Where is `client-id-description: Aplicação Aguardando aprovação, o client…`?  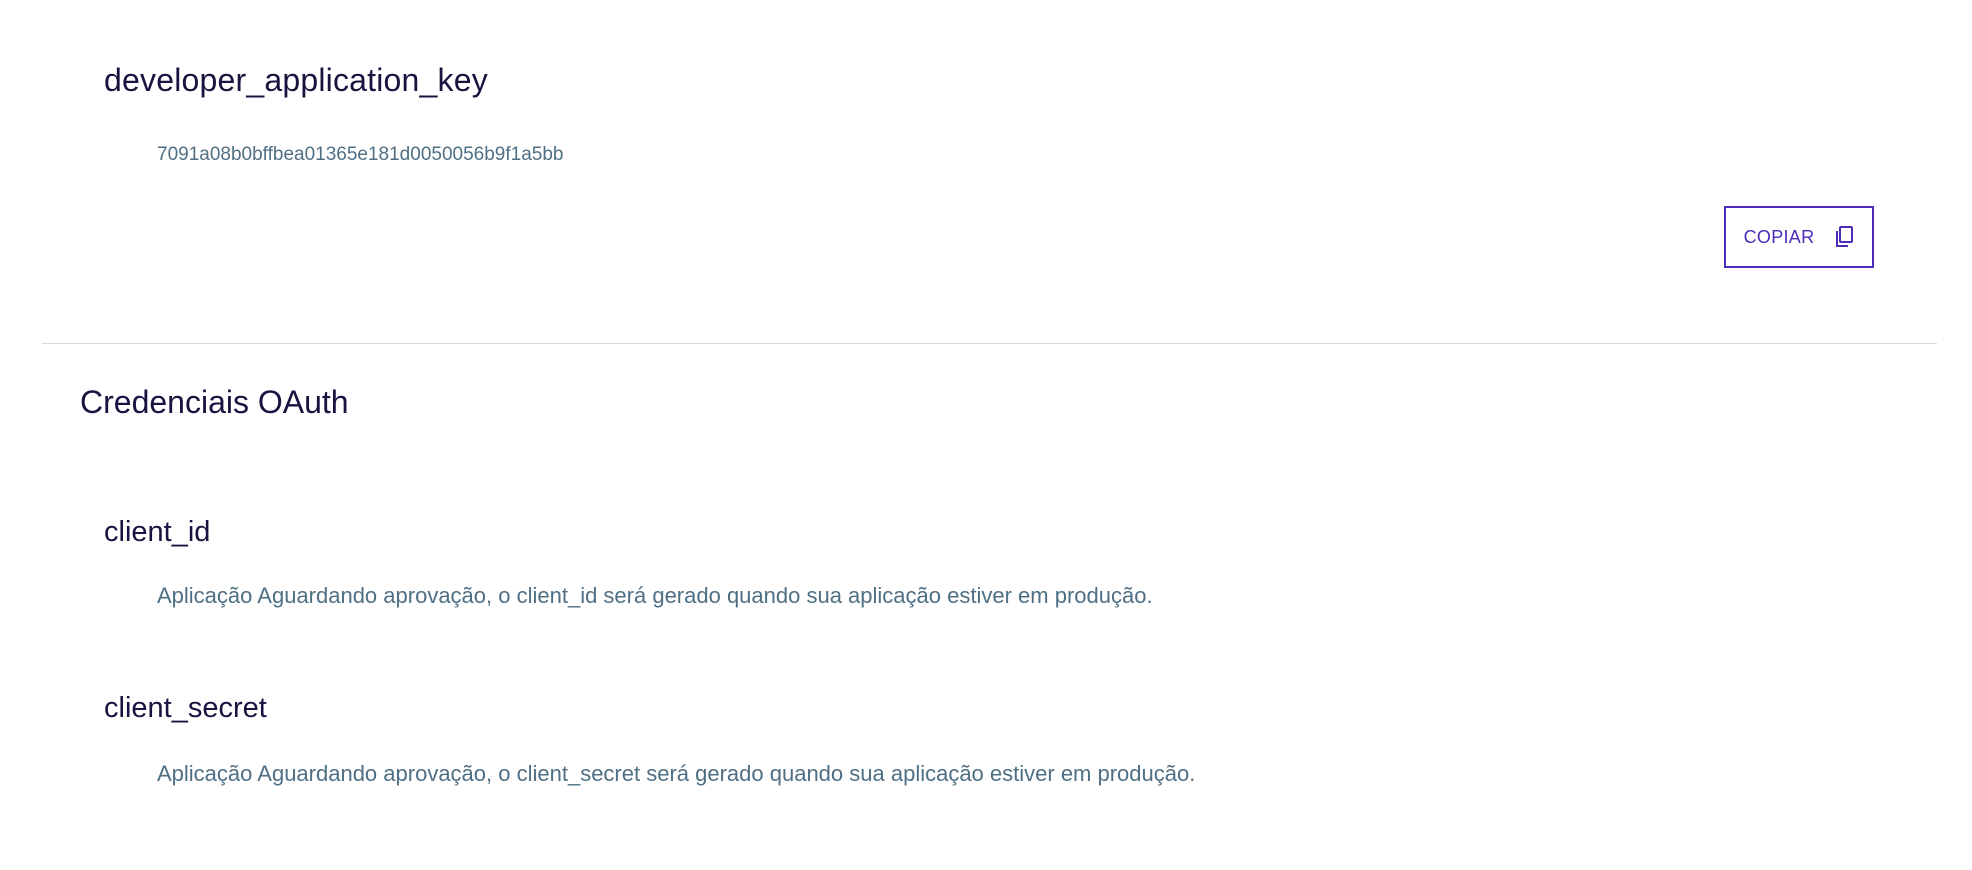
client-id-description: Aplicação Aguardando aprovação, o client… is located at coordinates (655, 595).